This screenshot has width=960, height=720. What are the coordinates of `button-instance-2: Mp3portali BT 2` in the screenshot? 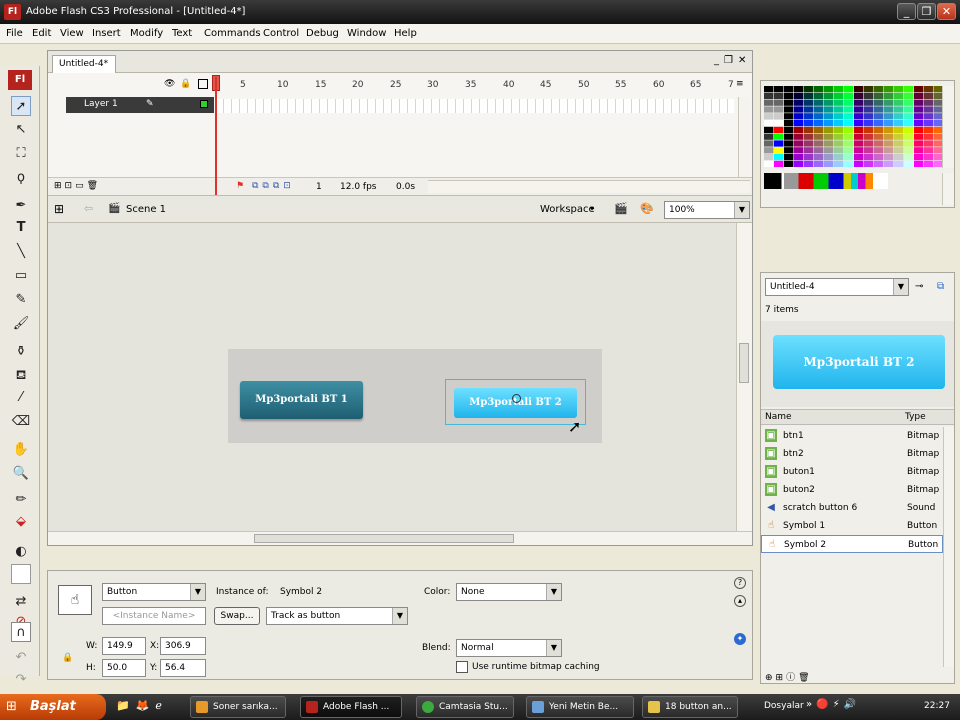 It's located at (515, 403).